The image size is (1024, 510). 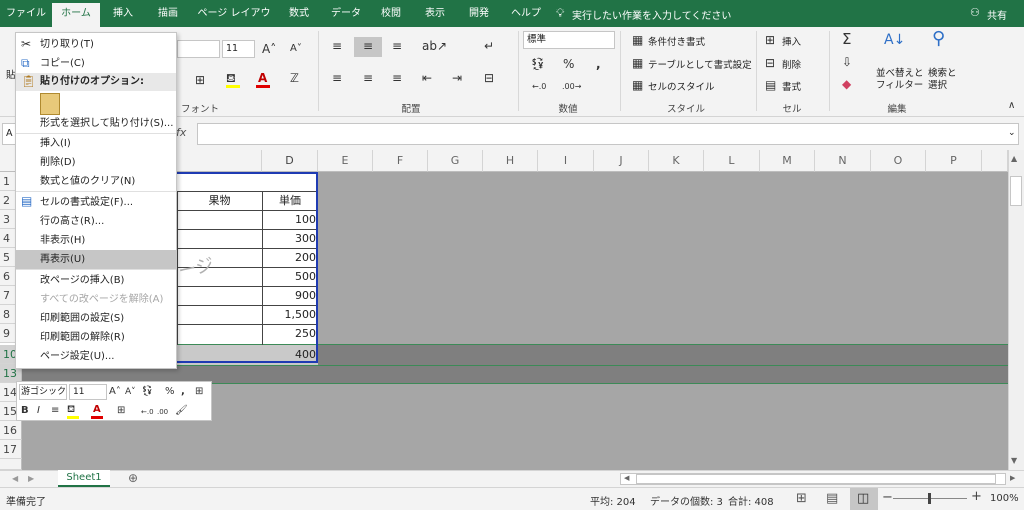 What do you see at coordinates (96, 259) in the screenshot?
I see `menu-item-unhide: 再表示(U)` at bounding box center [96, 259].